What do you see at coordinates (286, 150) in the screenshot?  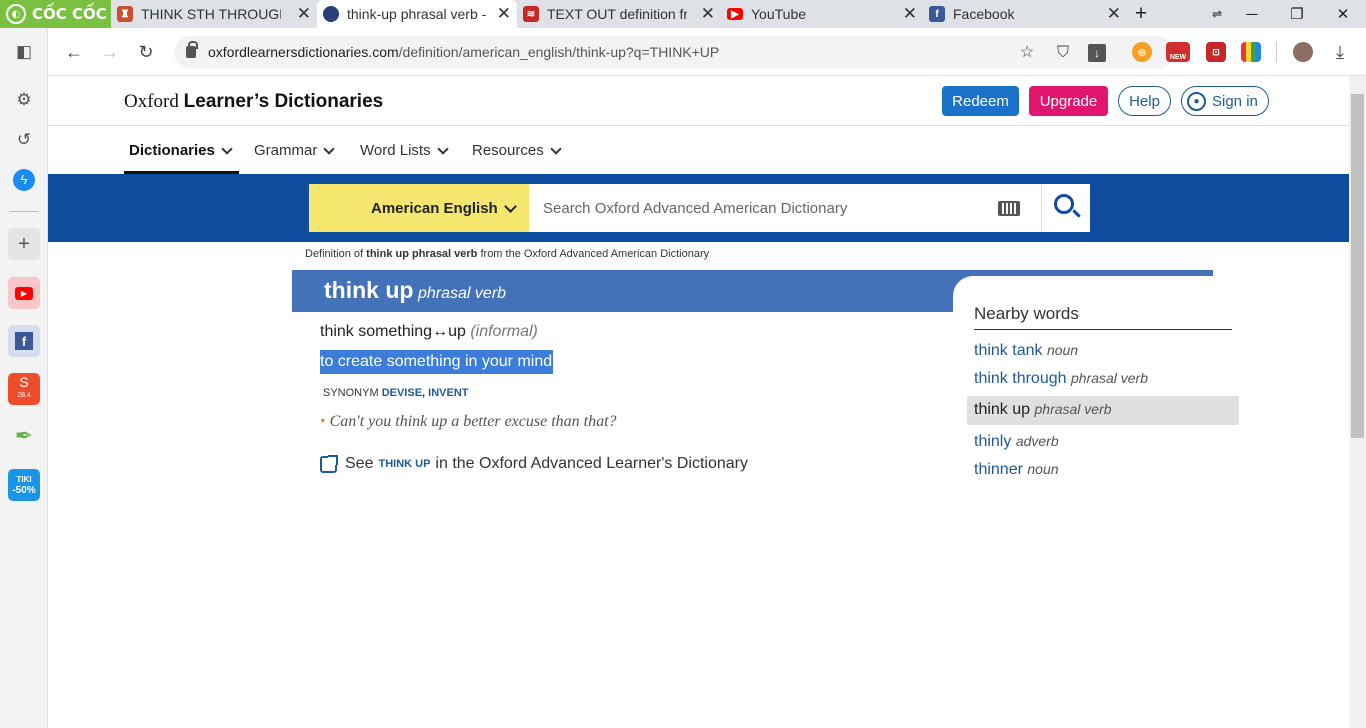 I see `nav-label: Grammar` at bounding box center [286, 150].